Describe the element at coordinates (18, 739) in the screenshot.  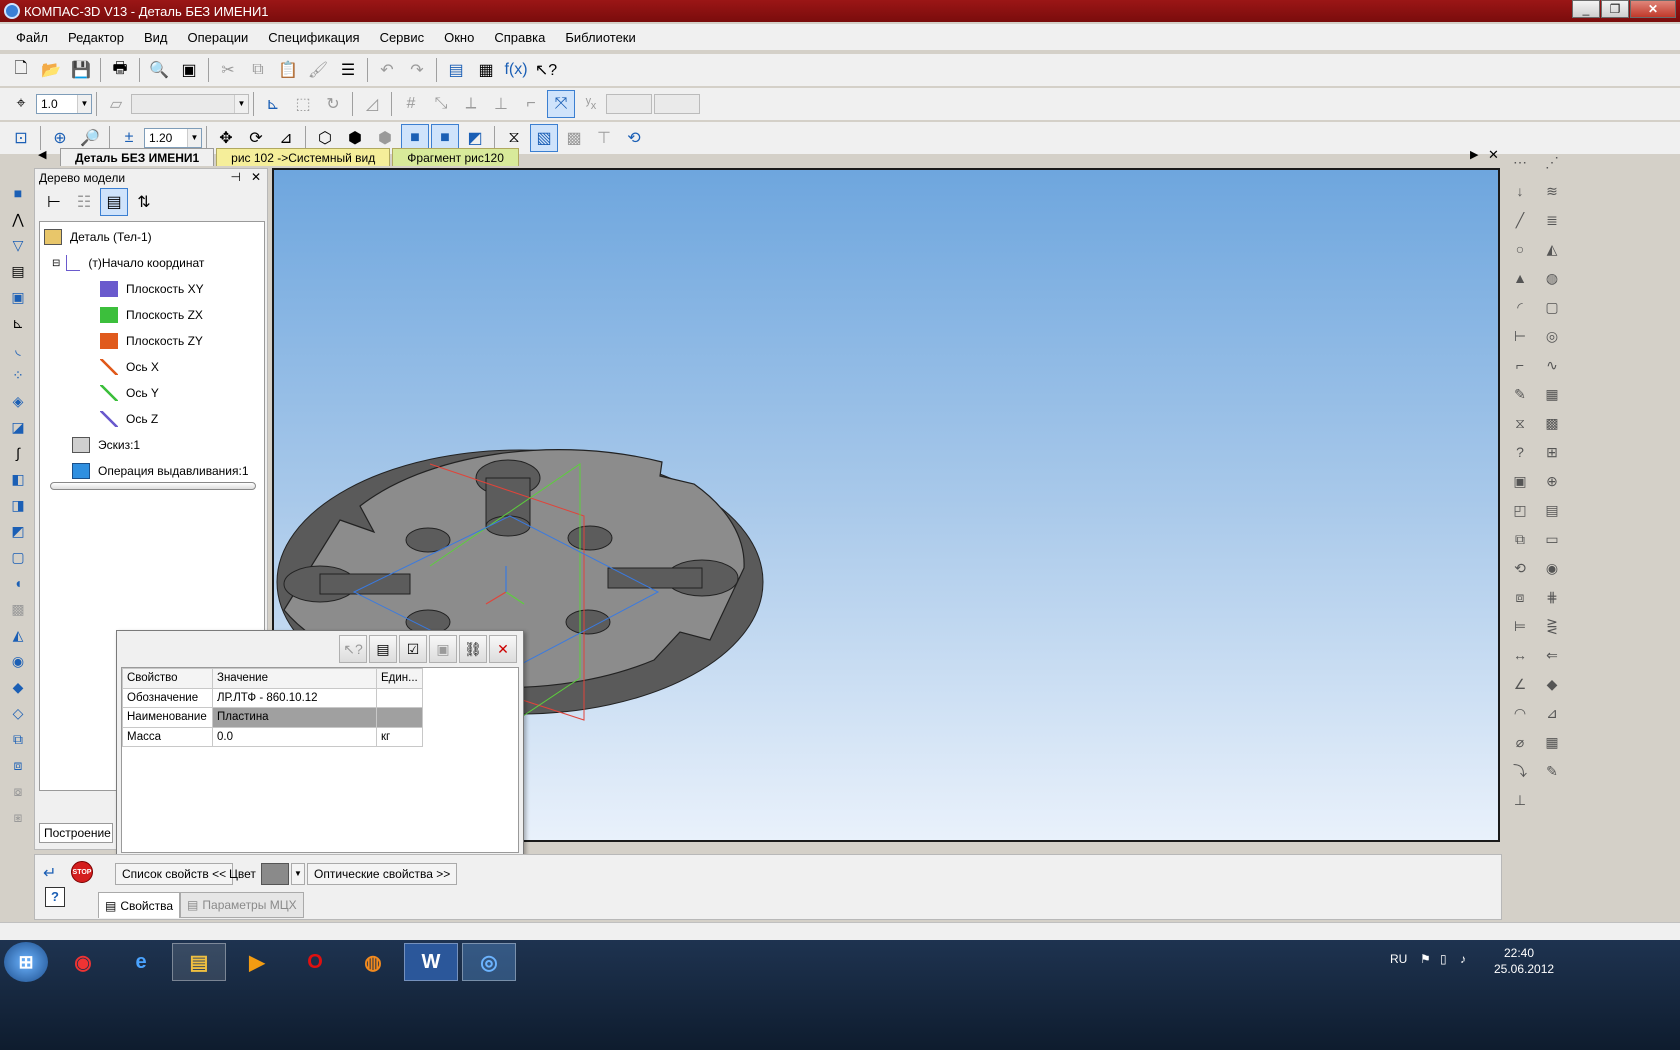
I see `mirror-icon: ⧉` at that location.